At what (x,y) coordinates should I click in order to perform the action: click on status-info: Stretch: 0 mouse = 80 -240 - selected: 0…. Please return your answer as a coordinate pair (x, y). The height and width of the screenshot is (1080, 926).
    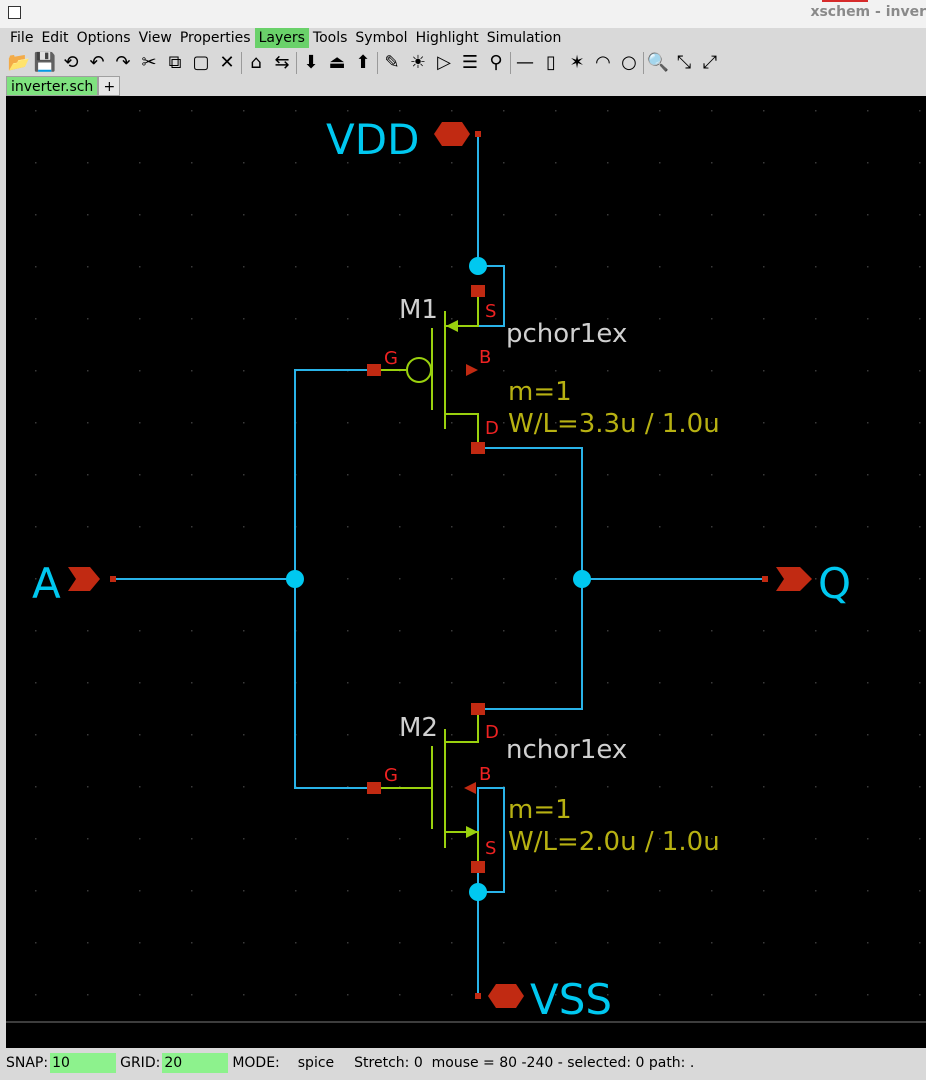
    Looking at the image, I should click on (524, 1063).